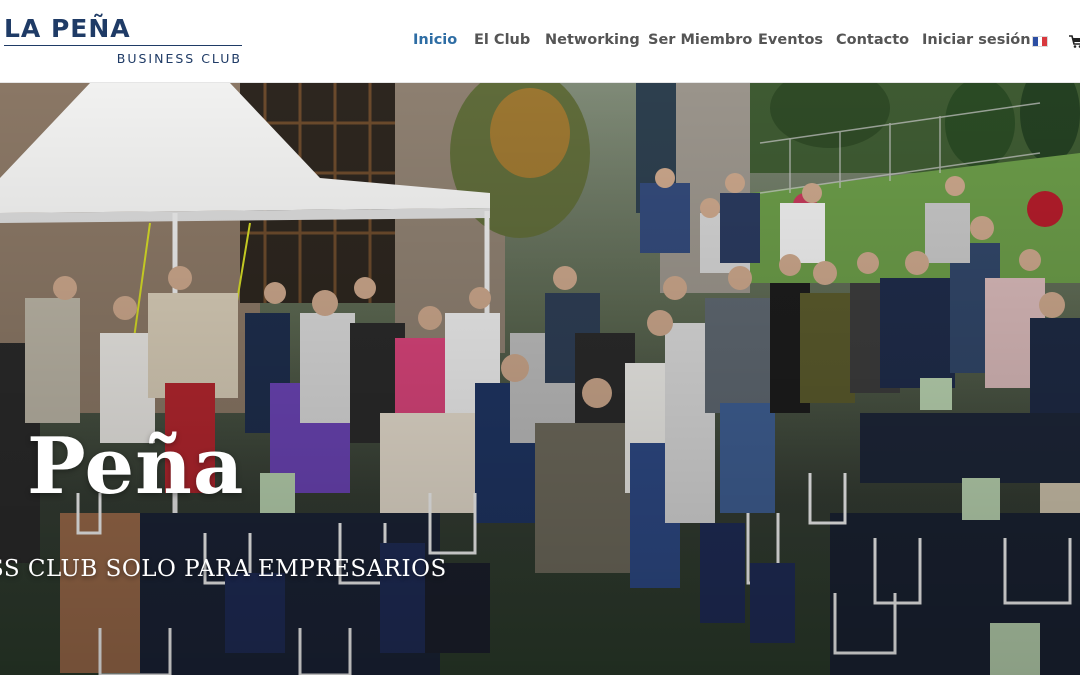 This screenshot has width=1080, height=675. What do you see at coordinates (872, 40) in the screenshot?
I see `nav-contacto: Contacto` at bounding box center [872, 40].